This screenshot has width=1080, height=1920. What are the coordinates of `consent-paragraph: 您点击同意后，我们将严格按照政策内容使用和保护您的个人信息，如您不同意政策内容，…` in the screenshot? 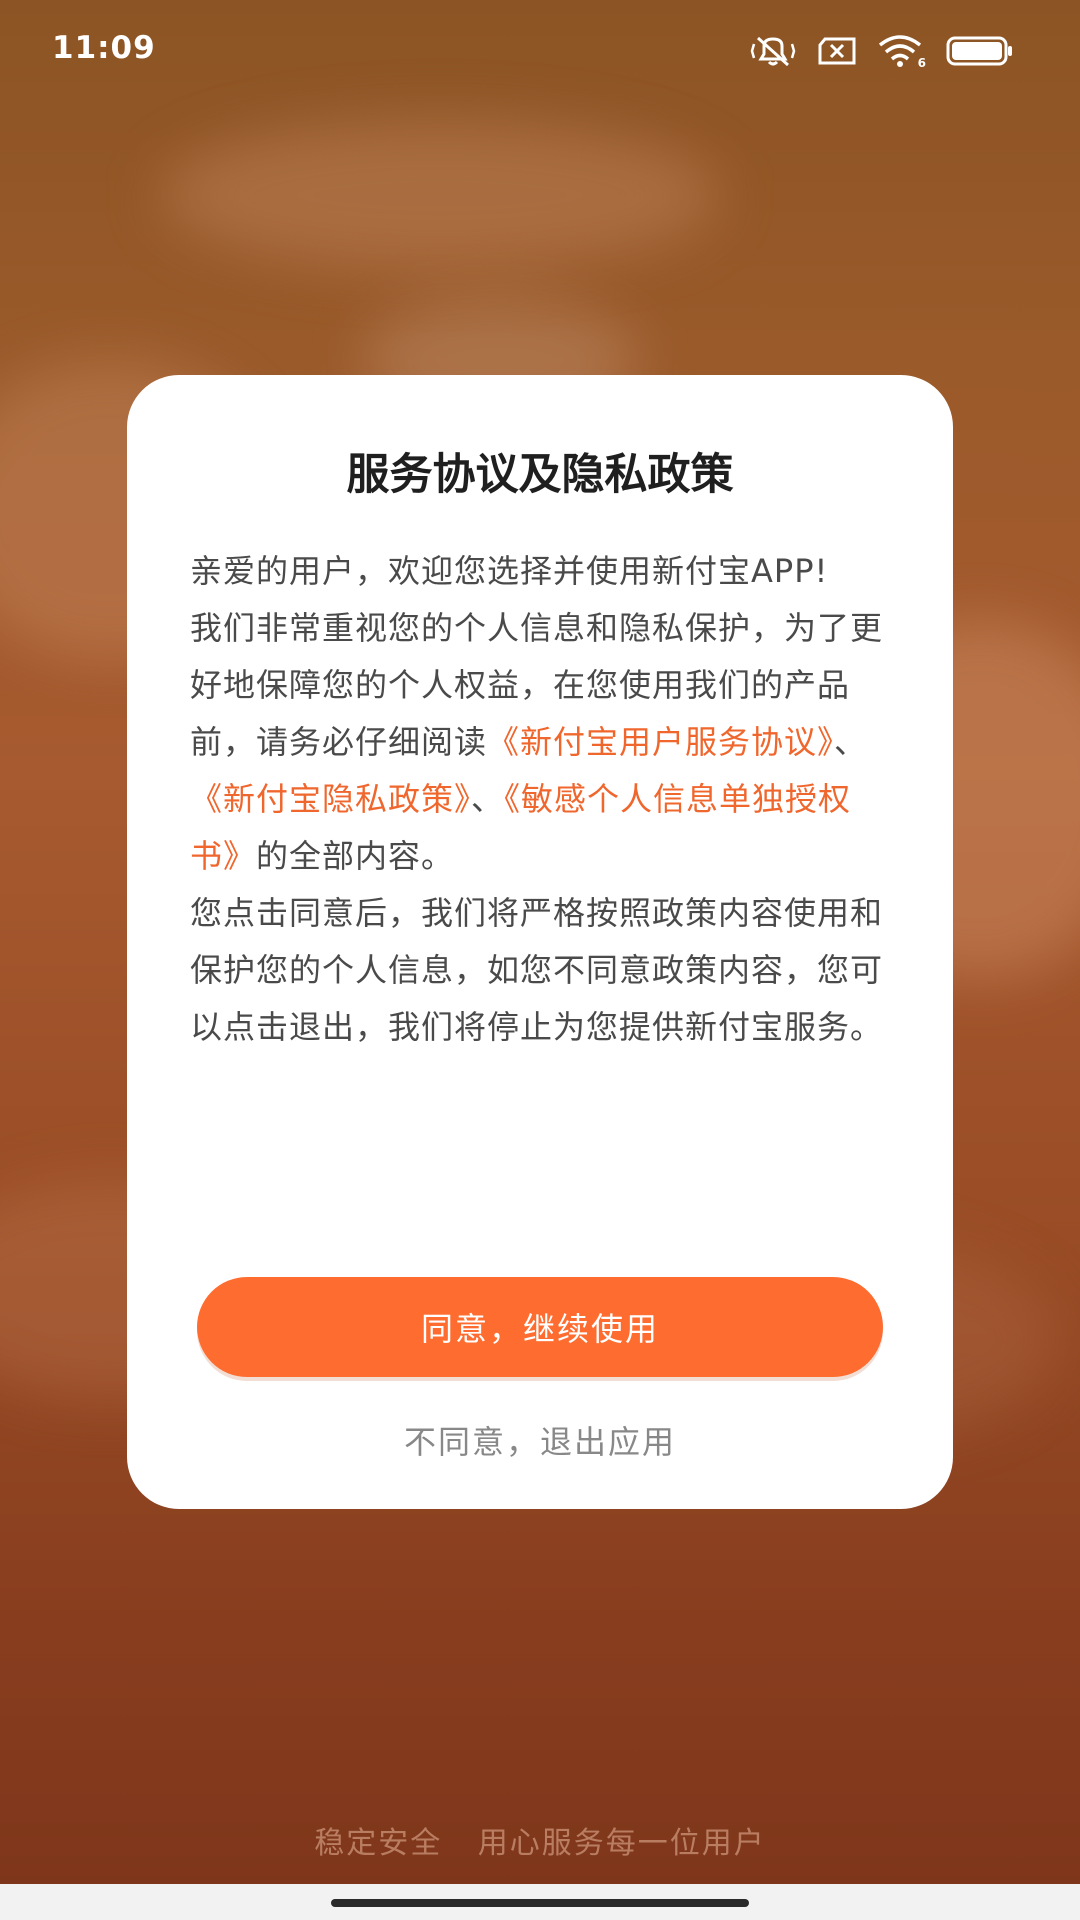 It's located at (537, 970).